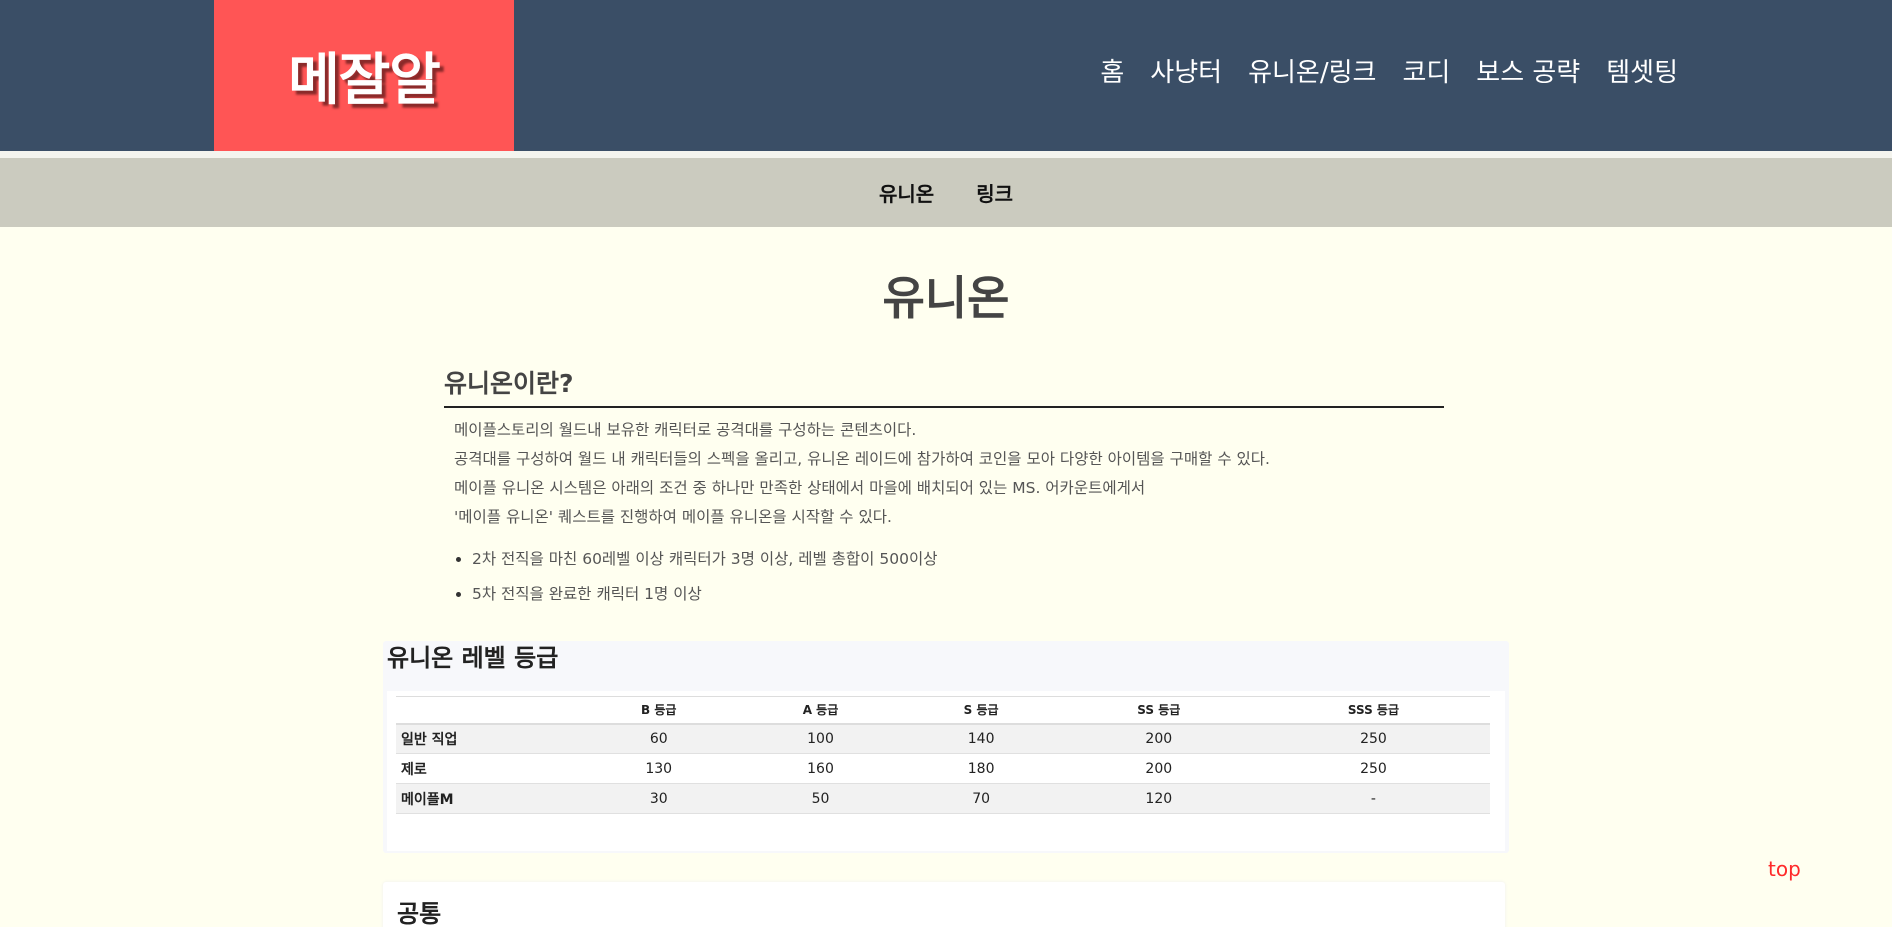 This screenshot has width=1892, height=927. Describe the element at coordinates (659, 768) in the screenshot. I see `table-cell: 130` at that location.